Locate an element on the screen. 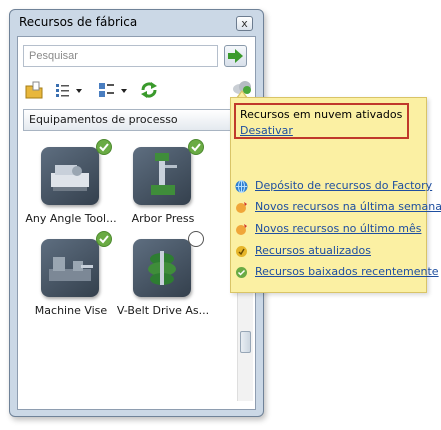 The image size is (441, 430). search-input is located at coordinates (120, 56).